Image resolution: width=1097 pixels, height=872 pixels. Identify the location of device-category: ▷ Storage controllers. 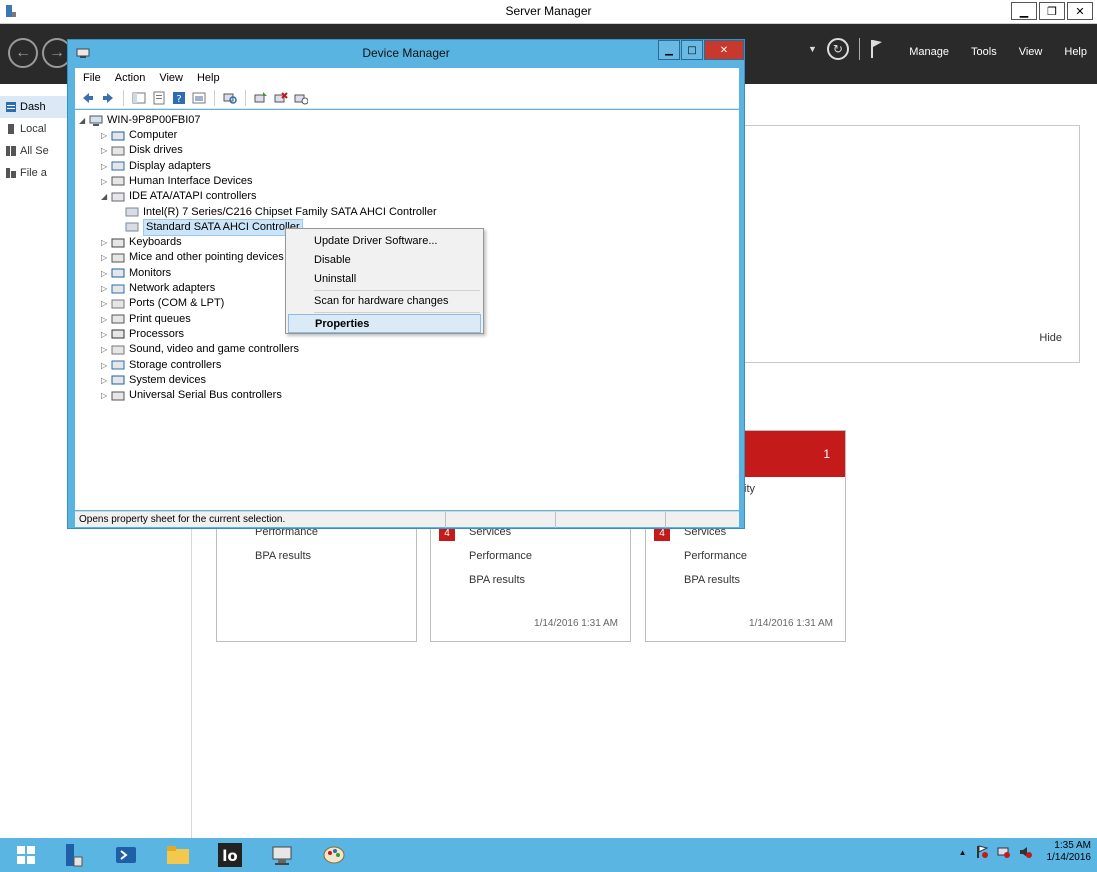
(161, 365).